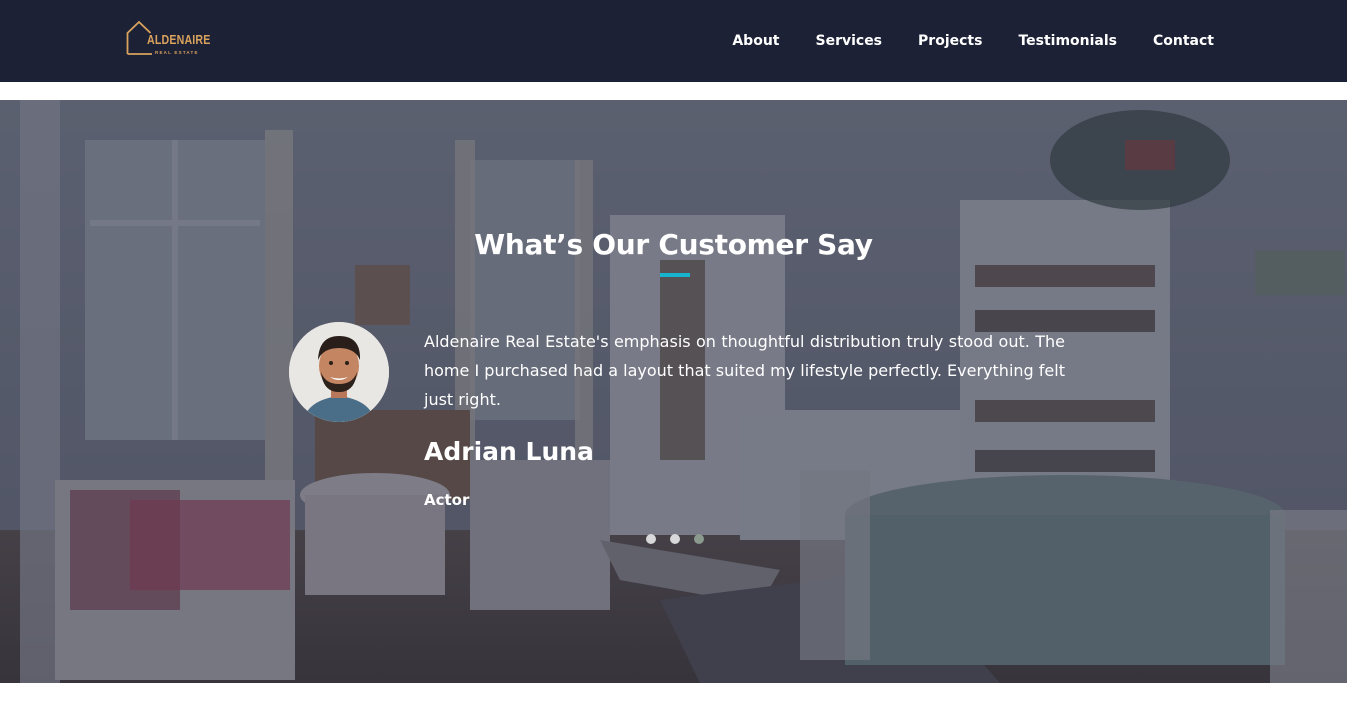 The height and width of the screenshot is (705, 1347). Describe the element at coordinates (675, 275) in the screenshot. I see `title-underline` at that location.